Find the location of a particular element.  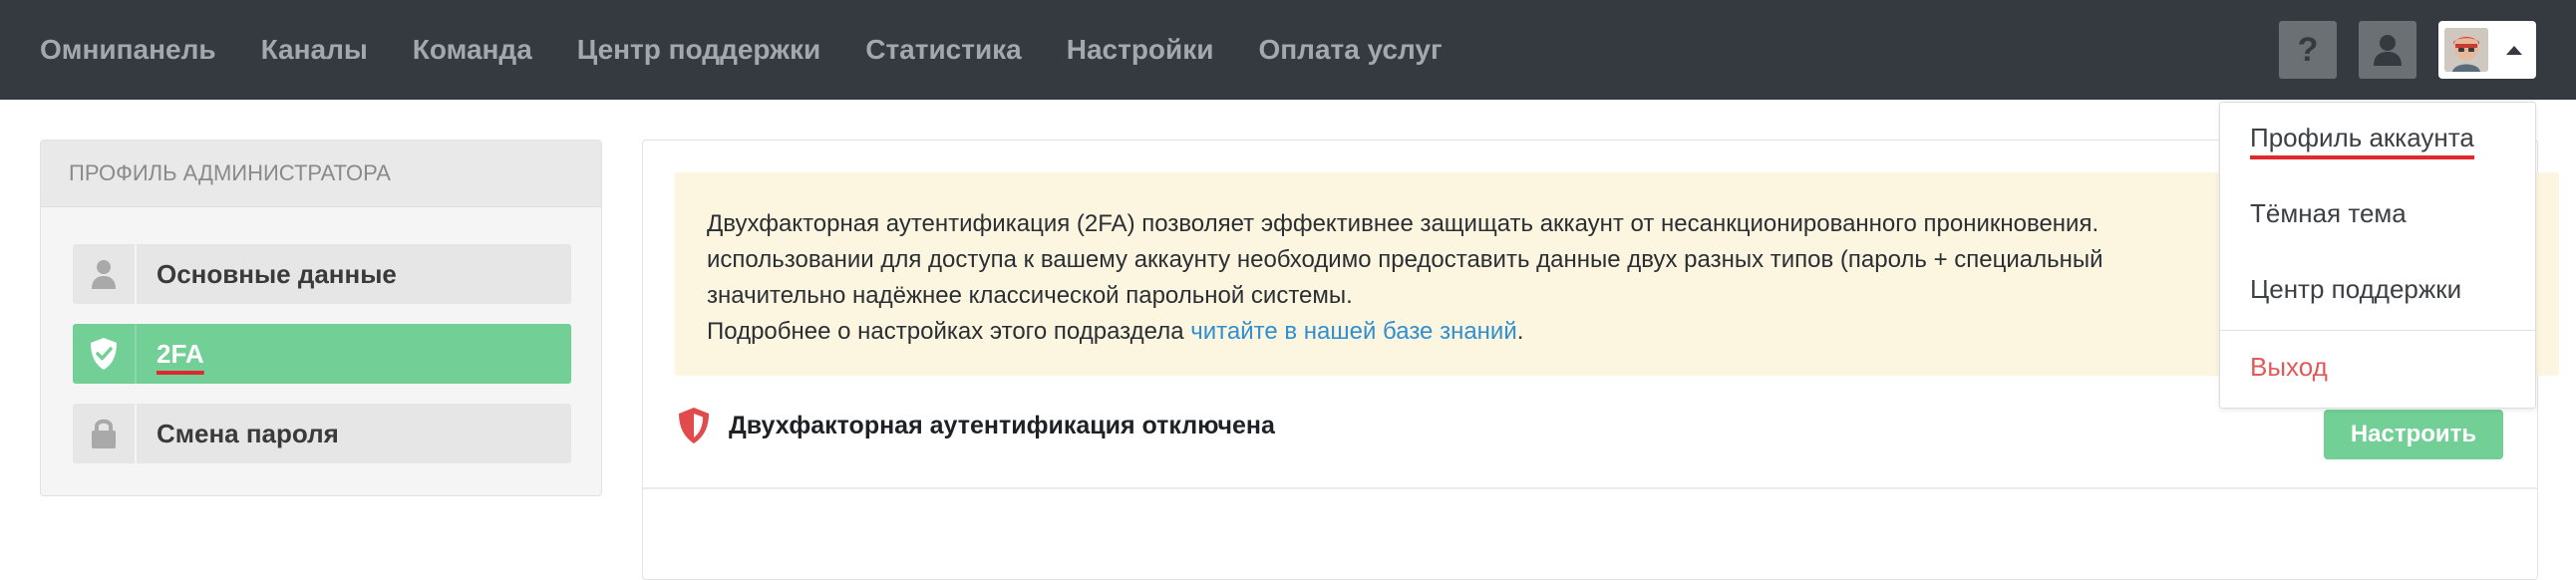

profile-menu-label: Основные данные is located at coordinates (277, 273).